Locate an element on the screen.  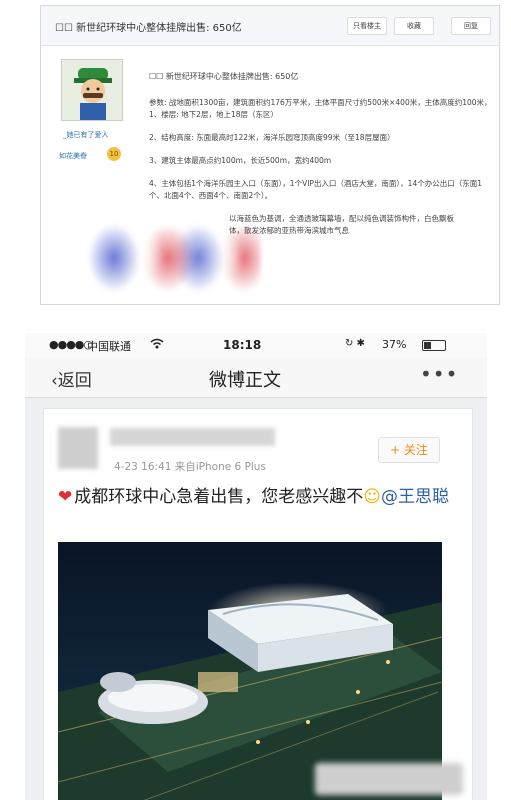
heart-icon: ❤ is located at coordinates (65, 497).